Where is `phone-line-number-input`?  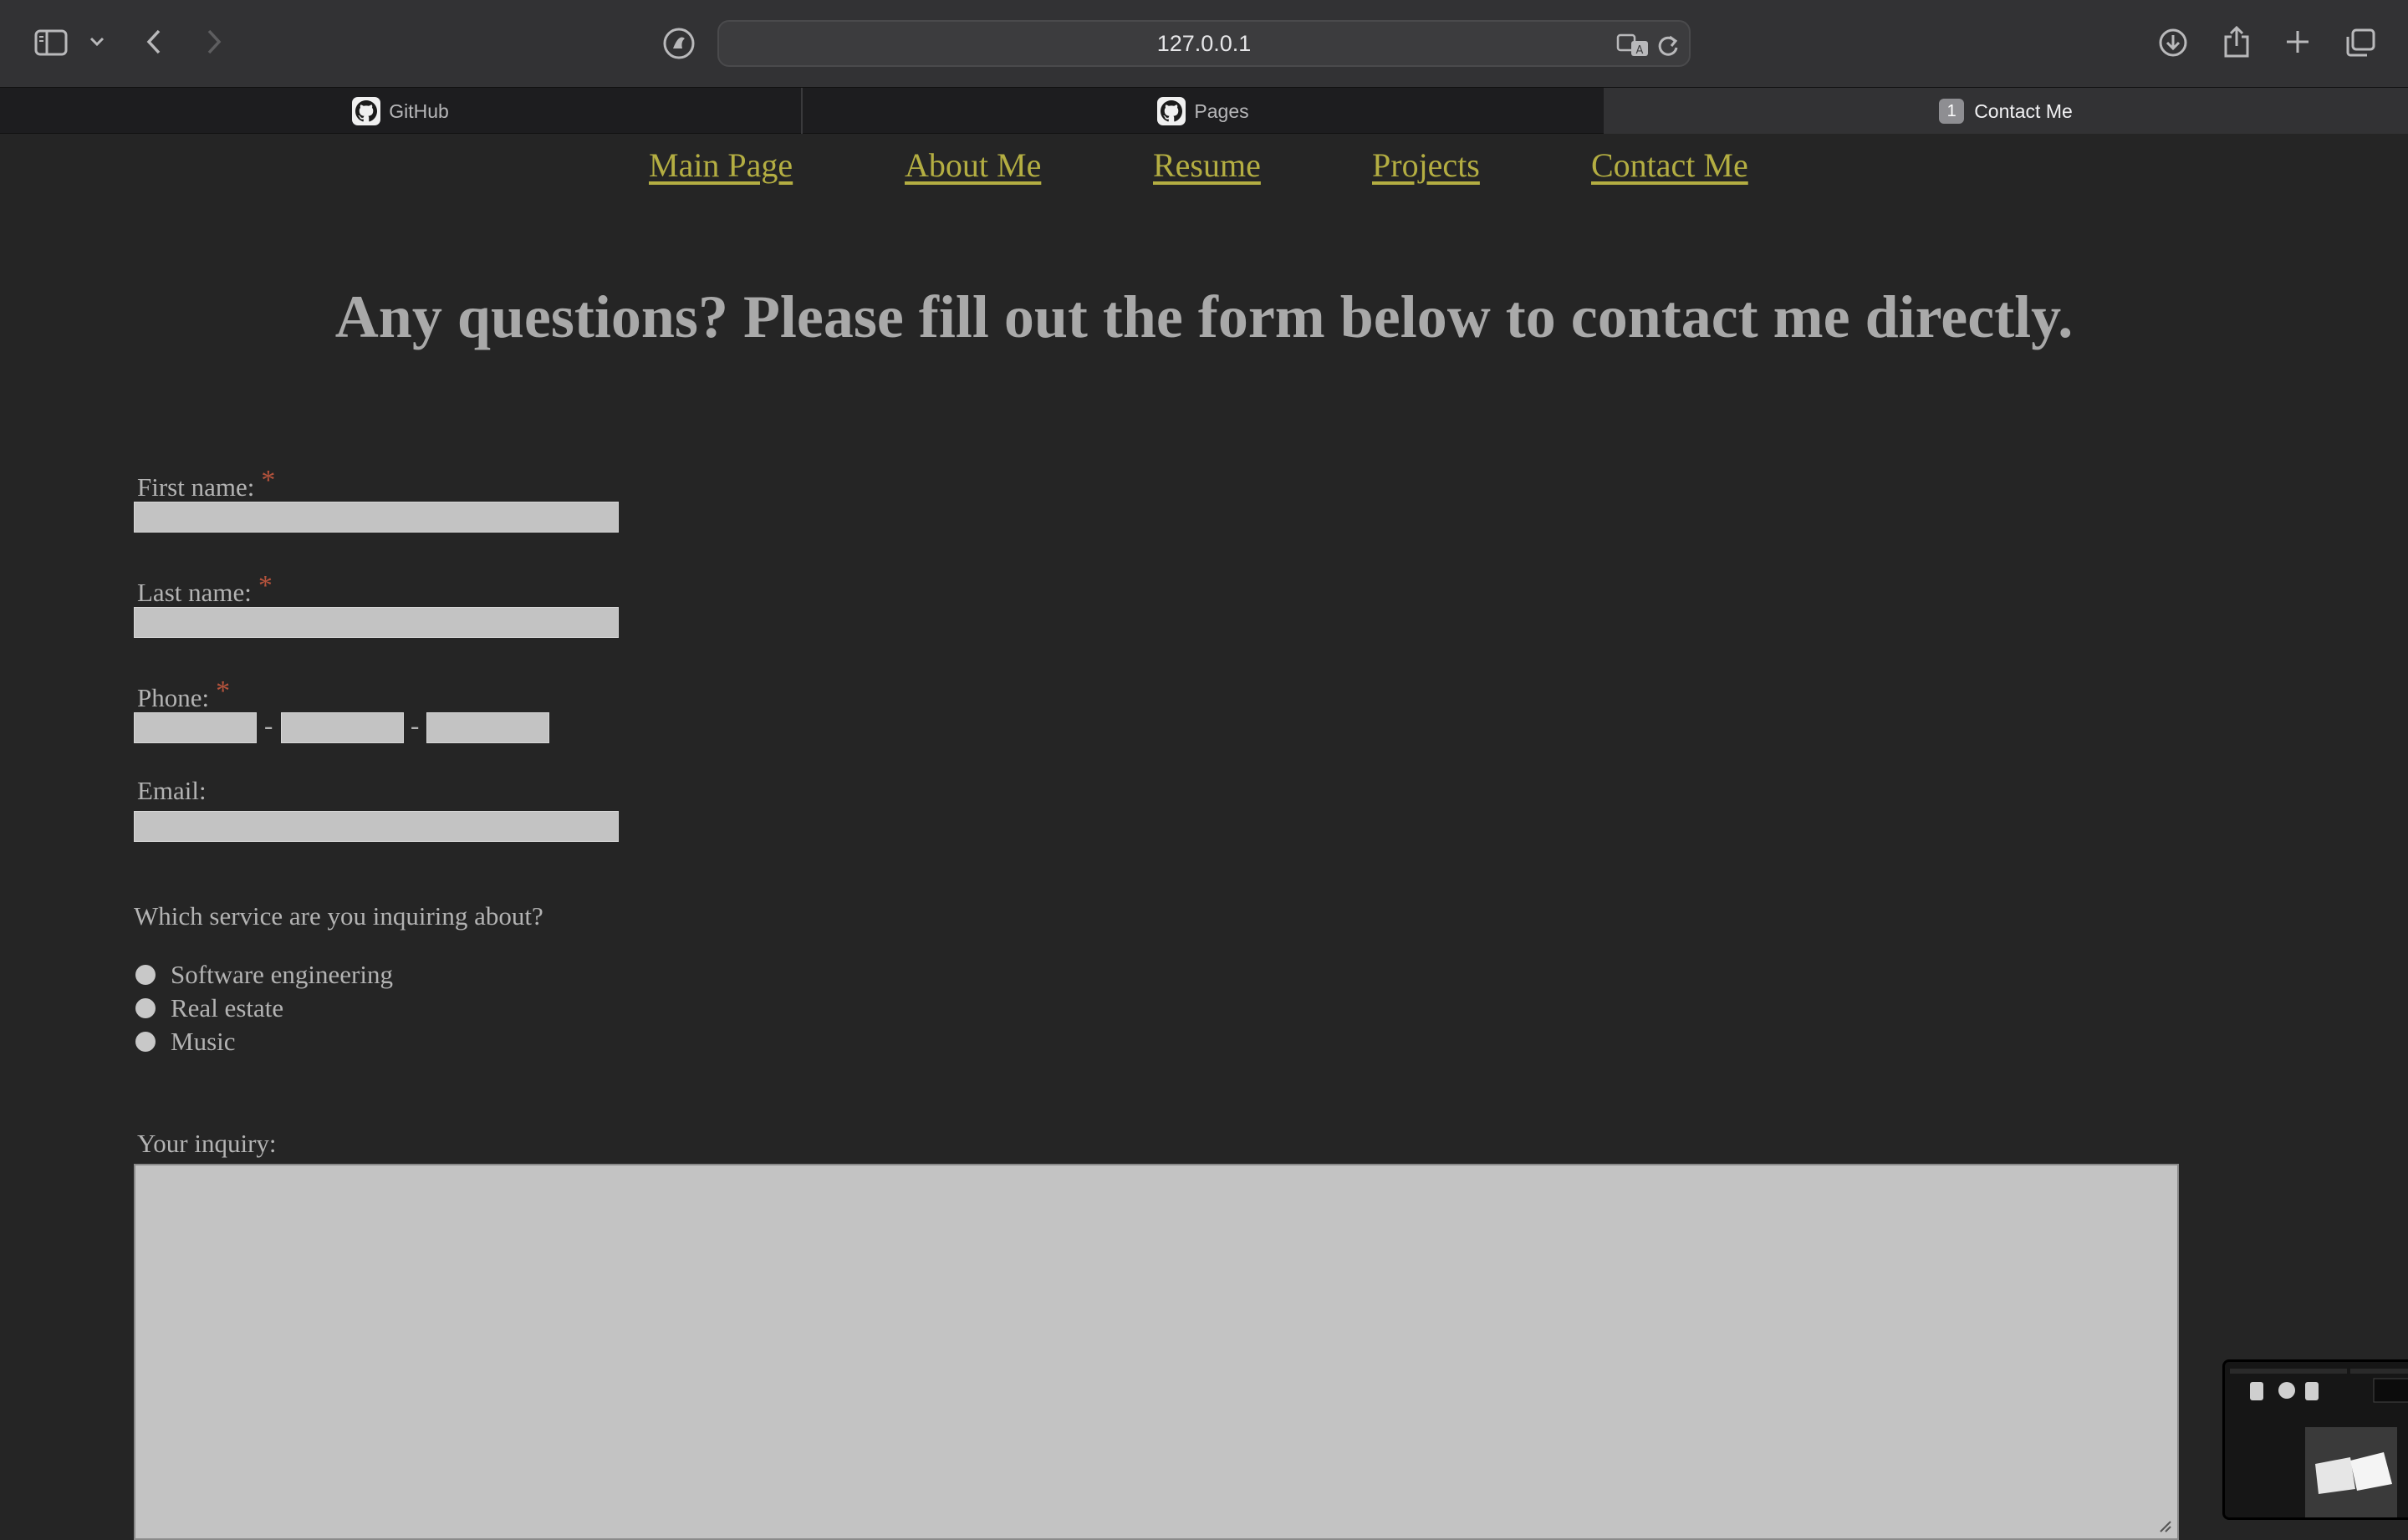
phone-line-number-input is located at coordinates (487, 728).